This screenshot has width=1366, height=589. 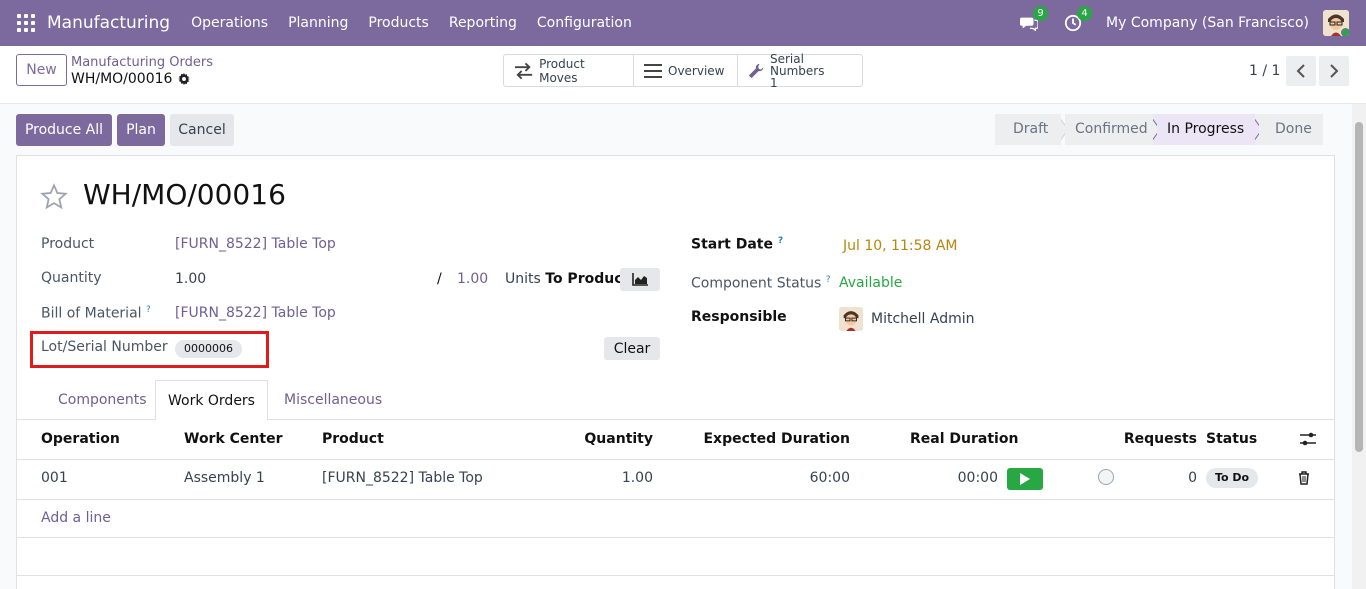 I want to click on menu-operations: Operations, so click(x=229, y=23).